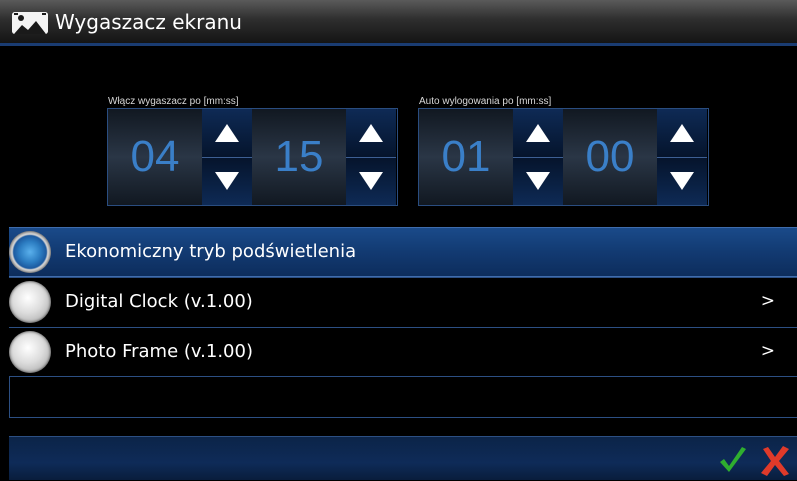 Image resolution: width=797 pixels, height=481 pixels. I want to click on bottom-bar, so click(403, 458).